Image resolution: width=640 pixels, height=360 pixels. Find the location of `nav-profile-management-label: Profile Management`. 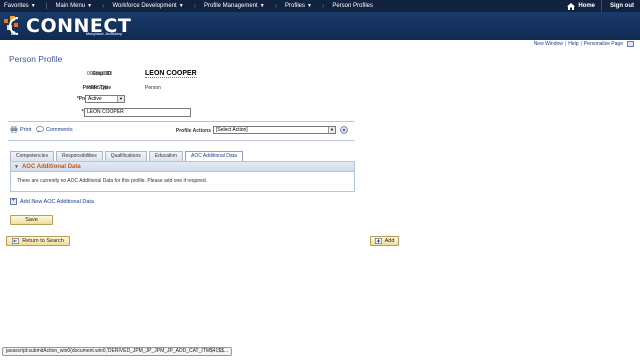

nav-profile-management-label: Profile Management is located at coordinates (231, 6).